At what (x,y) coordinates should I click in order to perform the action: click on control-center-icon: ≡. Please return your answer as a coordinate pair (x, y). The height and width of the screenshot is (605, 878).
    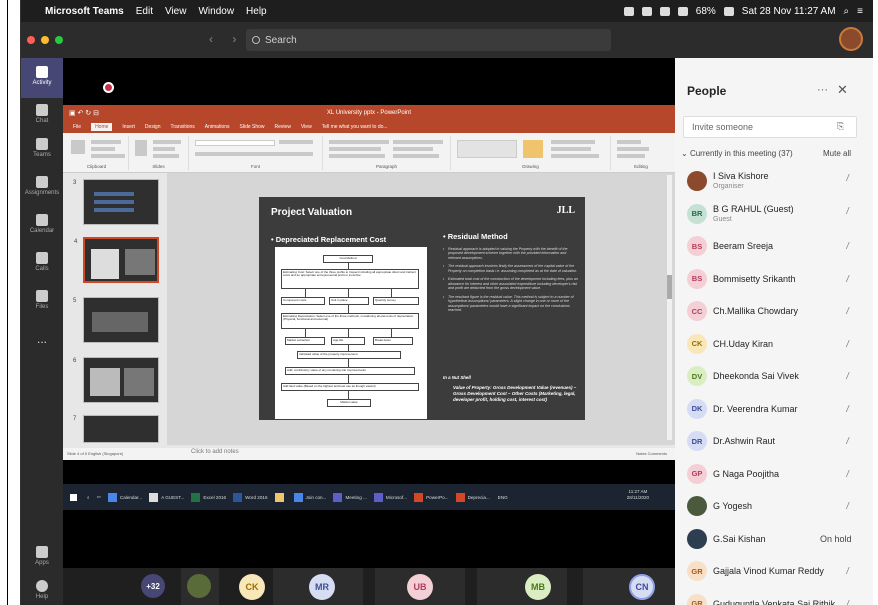
    Looking at the image, I should click on (860, 11).